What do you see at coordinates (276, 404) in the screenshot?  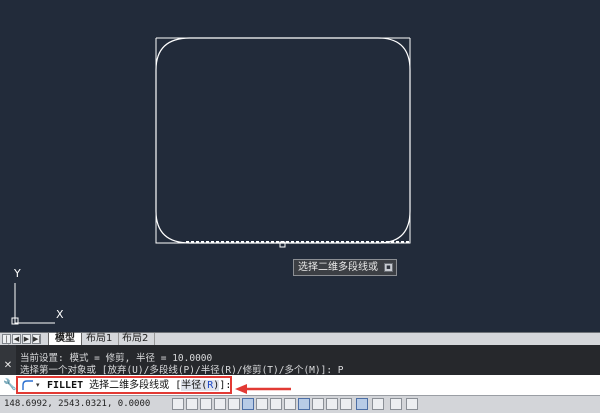 I see `object-snap-tracking-icon` at bounding box center [276, 404].